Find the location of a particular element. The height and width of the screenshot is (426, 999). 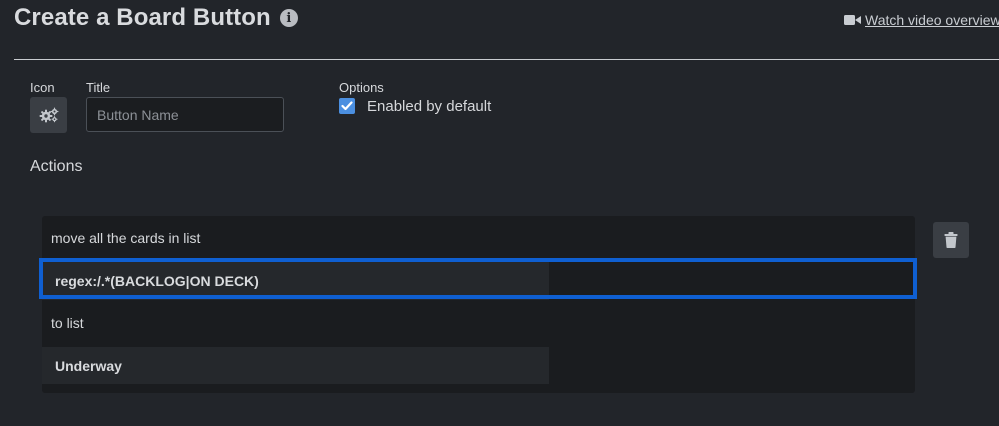

button-name-input is located at coordinates (185, 114).